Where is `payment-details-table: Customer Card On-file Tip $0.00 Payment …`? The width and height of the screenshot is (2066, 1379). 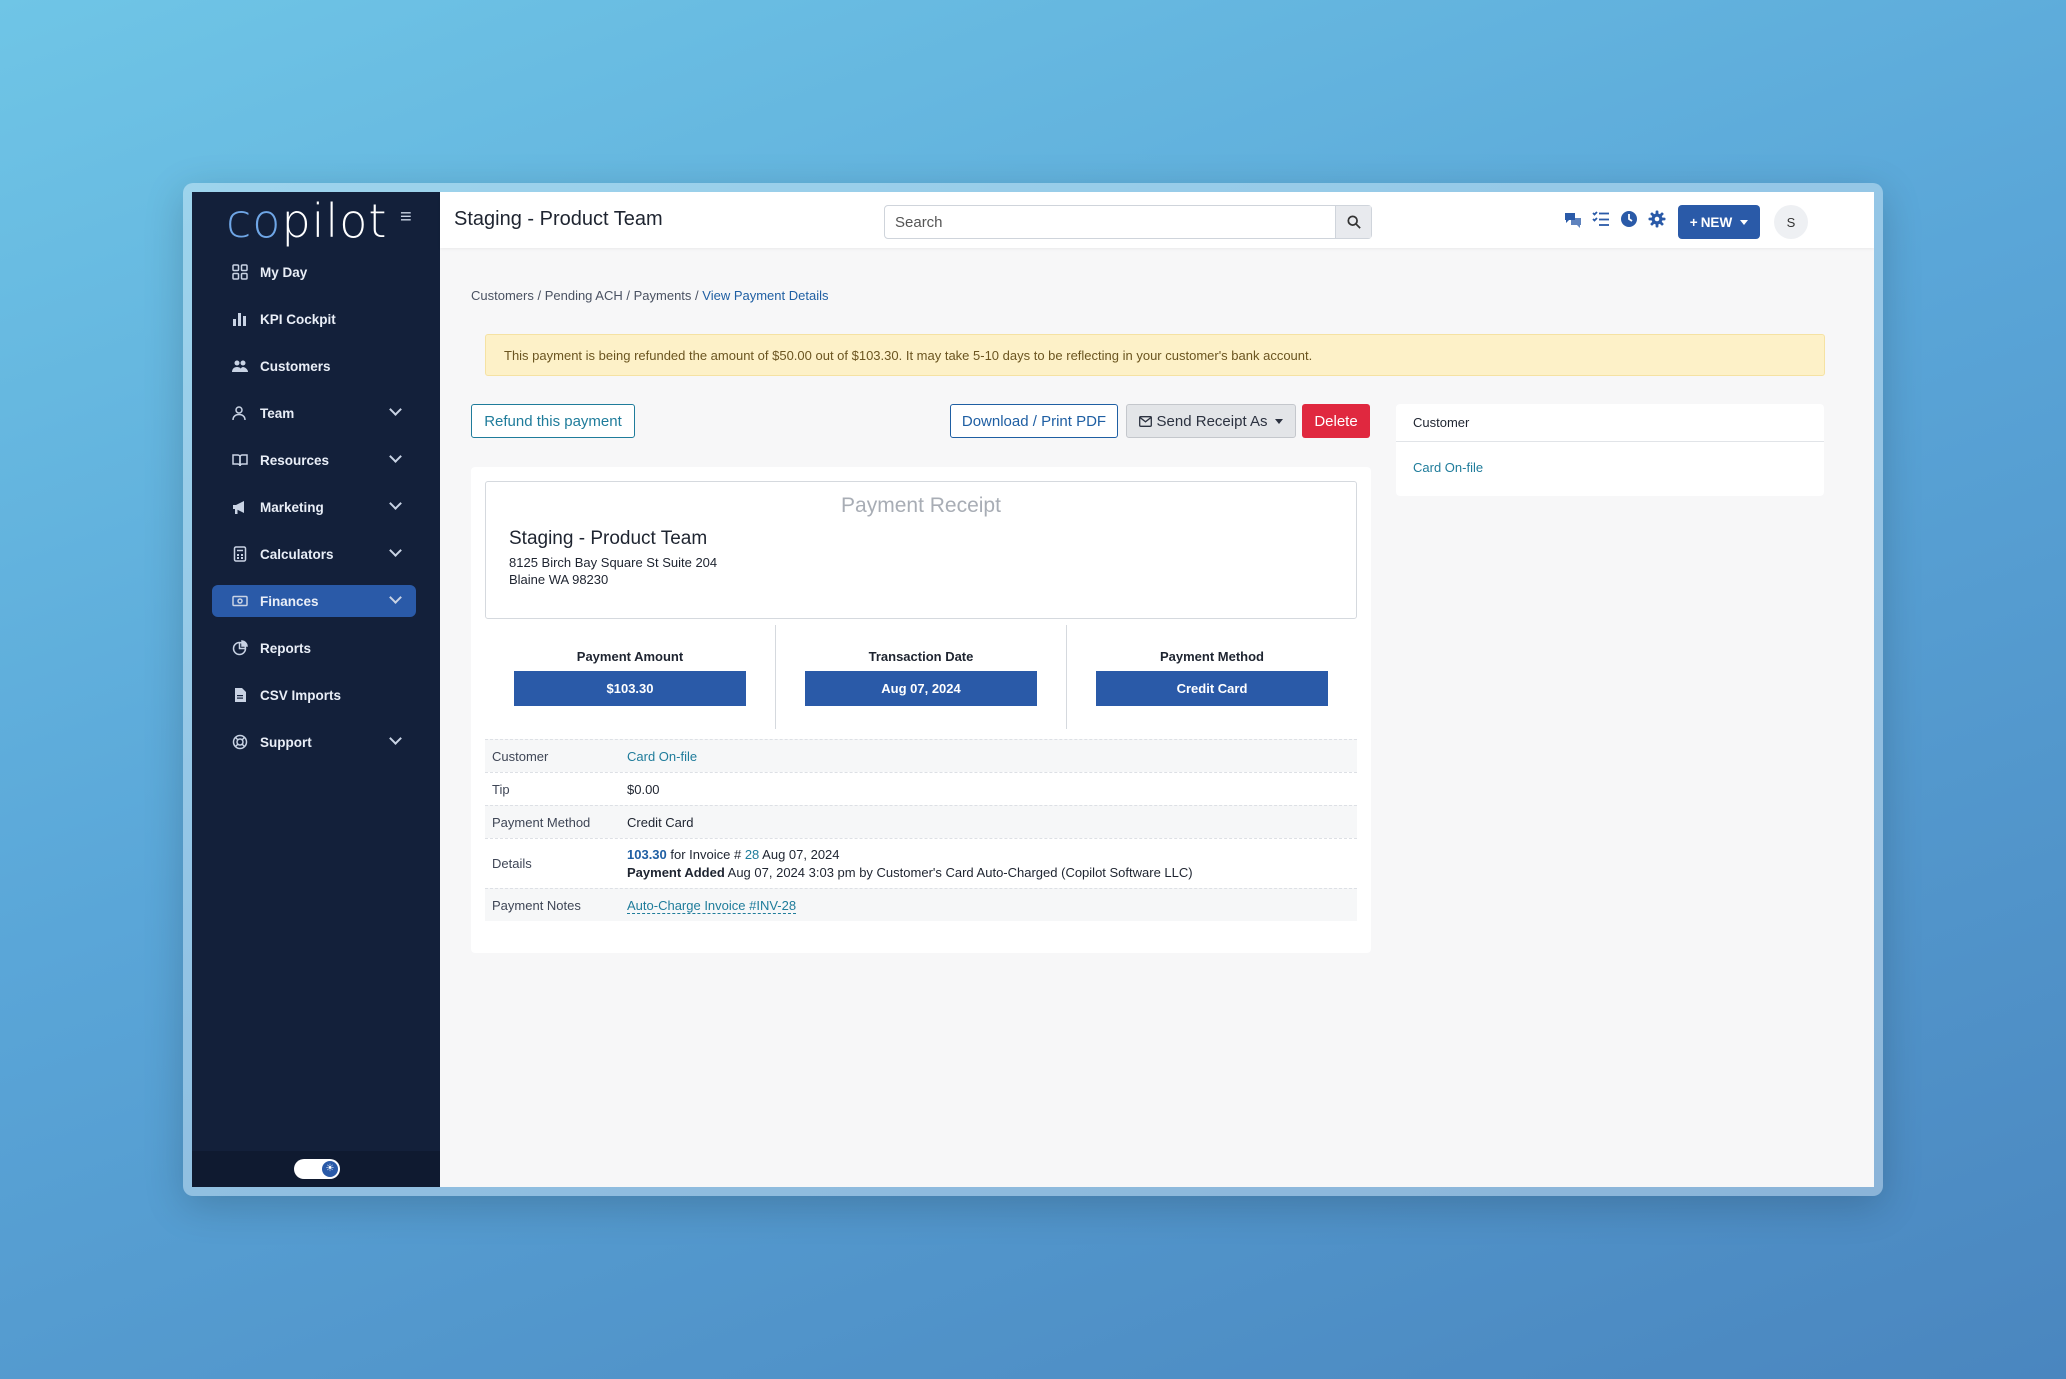 payment-details-table: Customer Card On-file Tip $0.00 Payment … is located at coordinates (921, 830).